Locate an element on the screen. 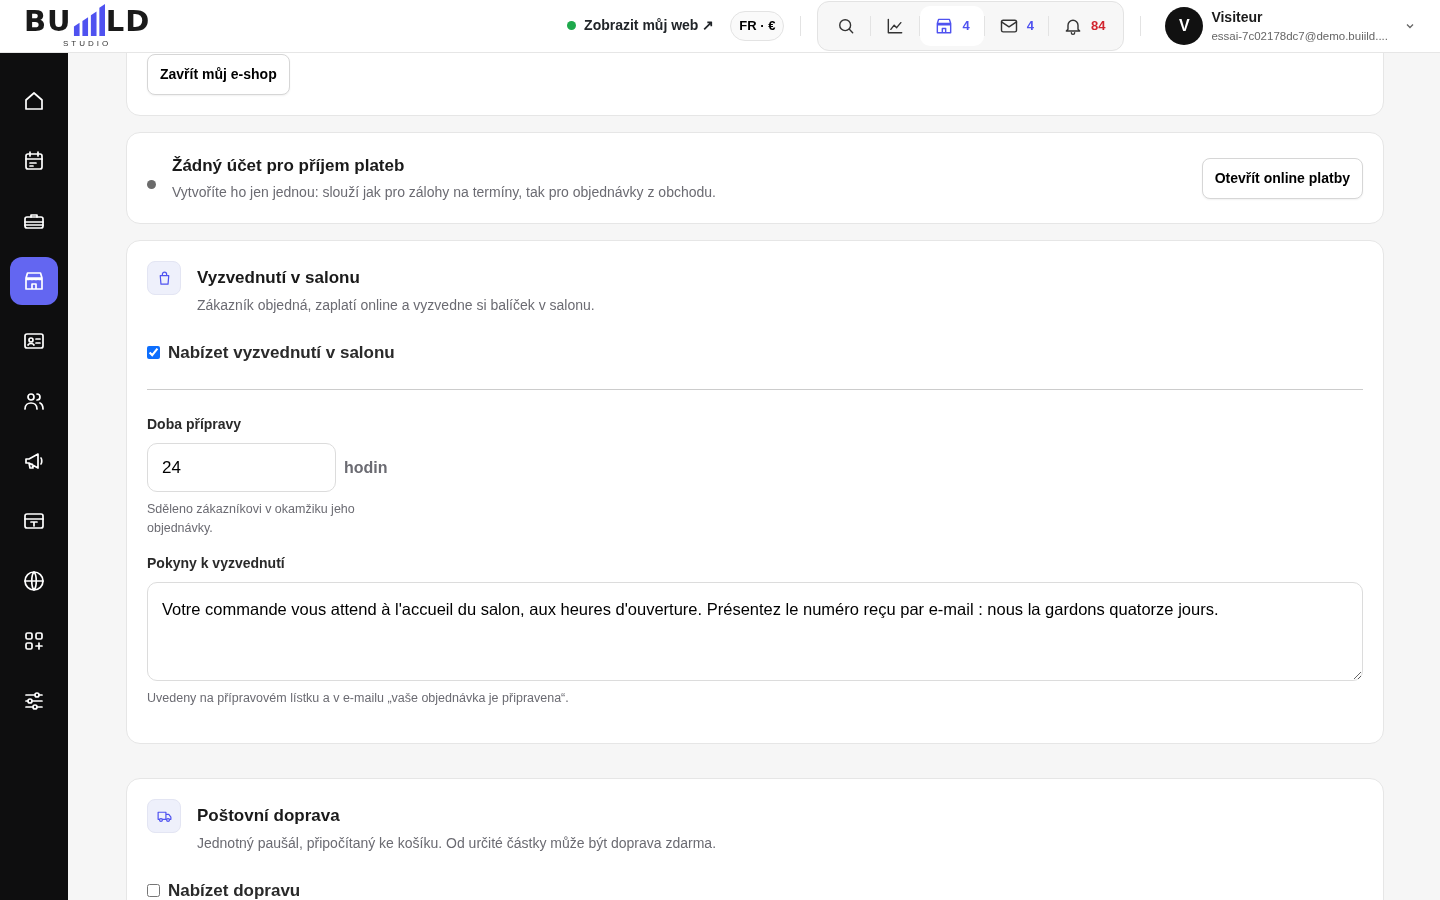  user-avatar: V is located at coordinates (1184, 26).